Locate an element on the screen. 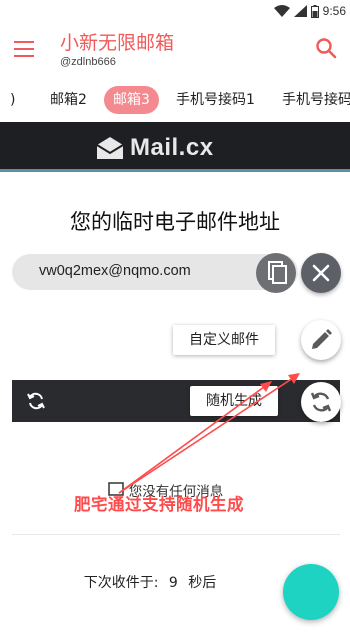  brand-logo: Mail.cx is located at coordinates (155, 148).